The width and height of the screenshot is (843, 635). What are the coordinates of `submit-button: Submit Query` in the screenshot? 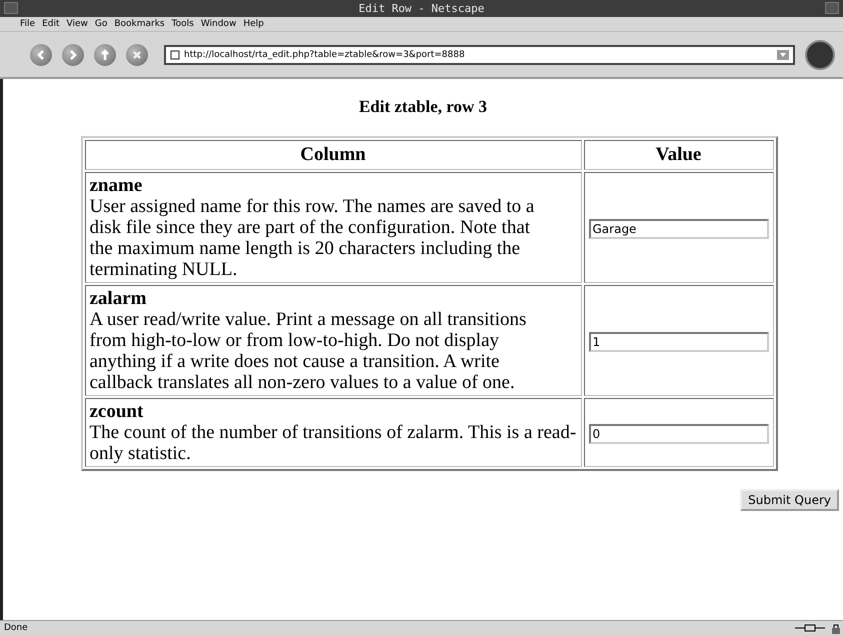 It's located at (789, 500).